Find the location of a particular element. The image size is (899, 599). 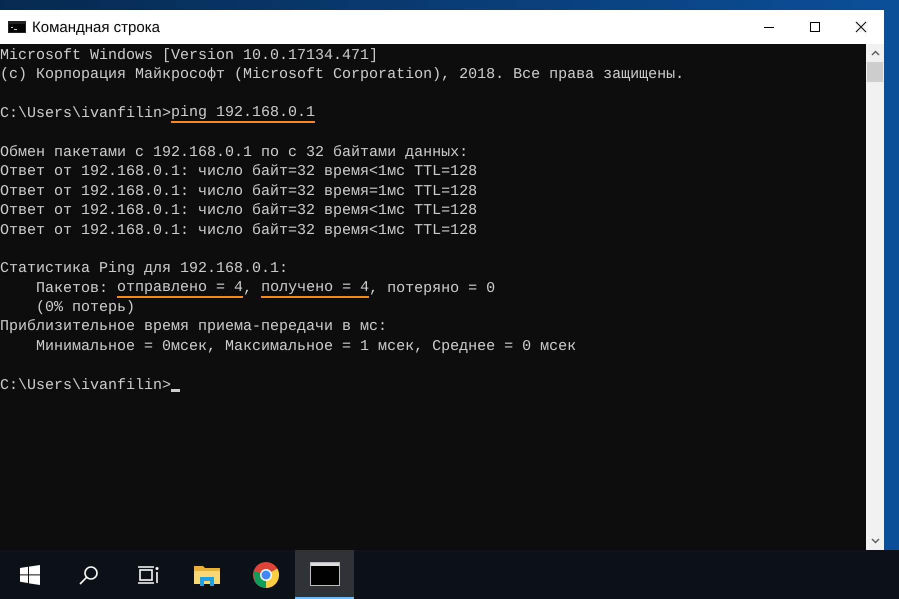

windows-logo-icon is located at coordinates (30, 574).